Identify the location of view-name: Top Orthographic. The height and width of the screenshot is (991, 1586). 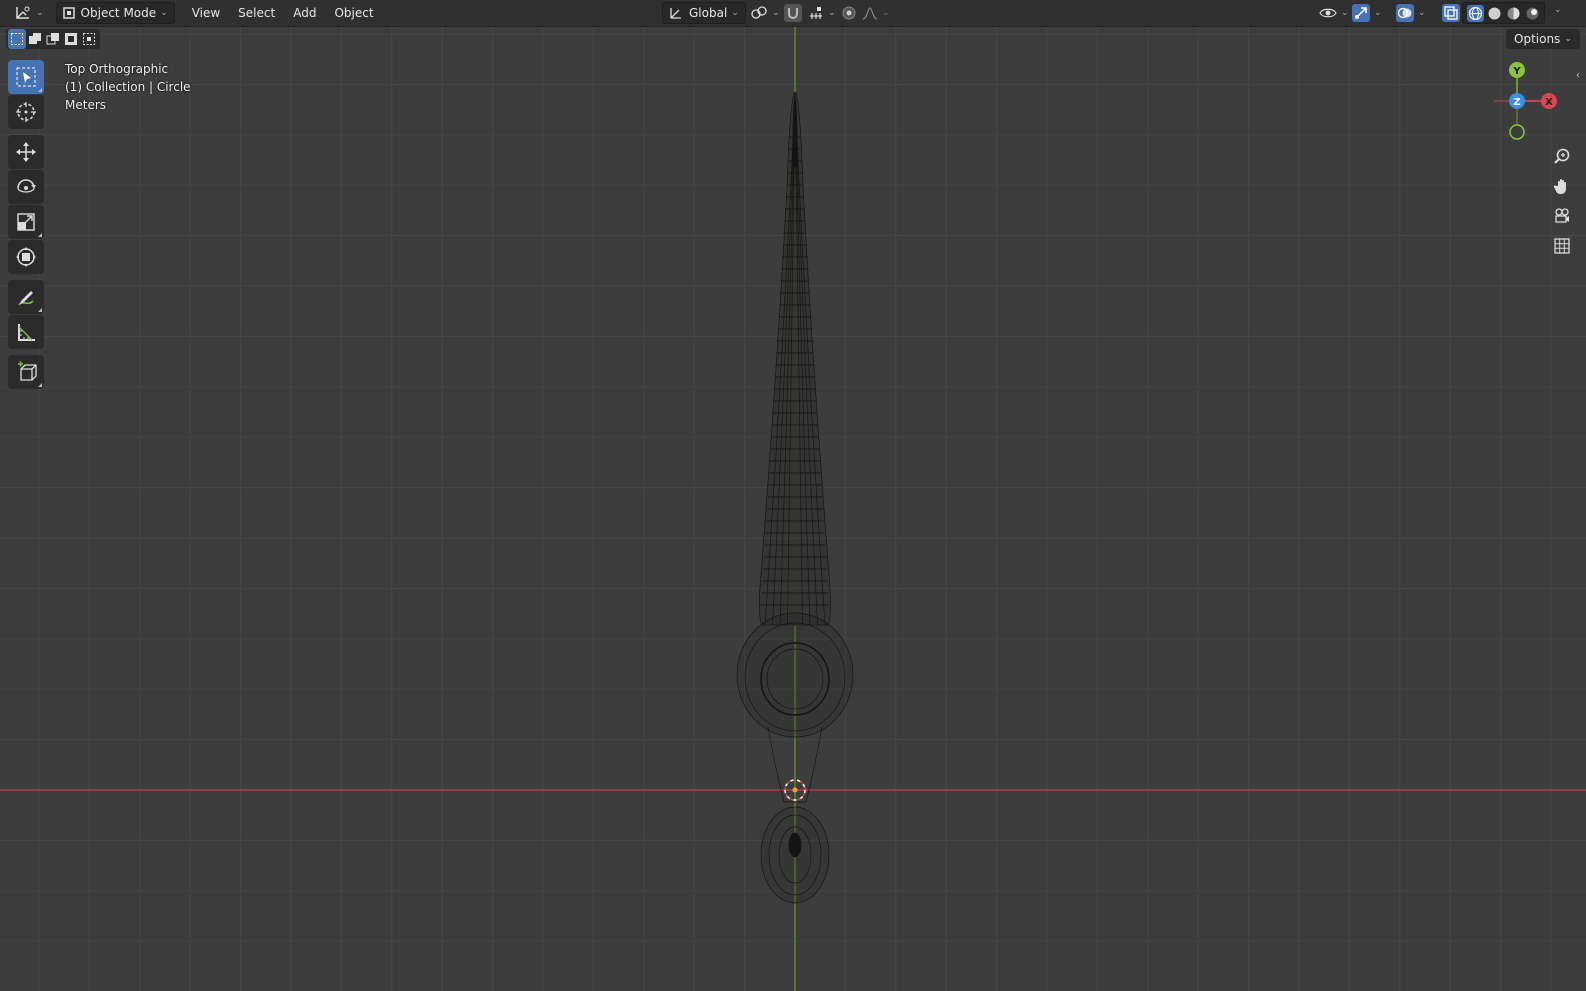
(117, 69).